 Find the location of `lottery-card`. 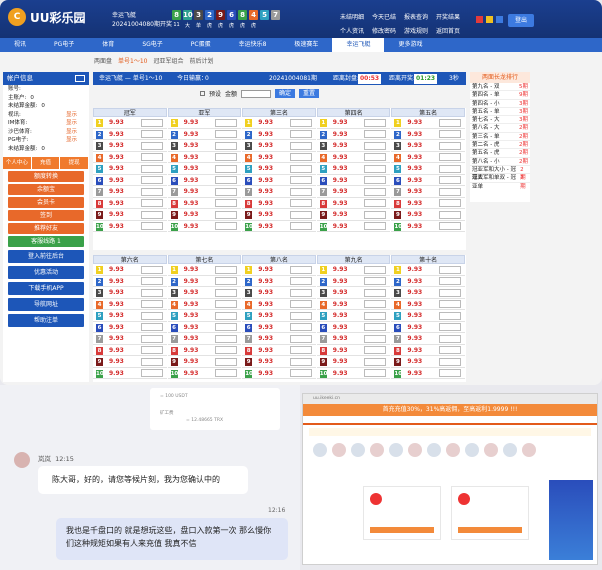

lottery-card is located at coordinates (402, 513).